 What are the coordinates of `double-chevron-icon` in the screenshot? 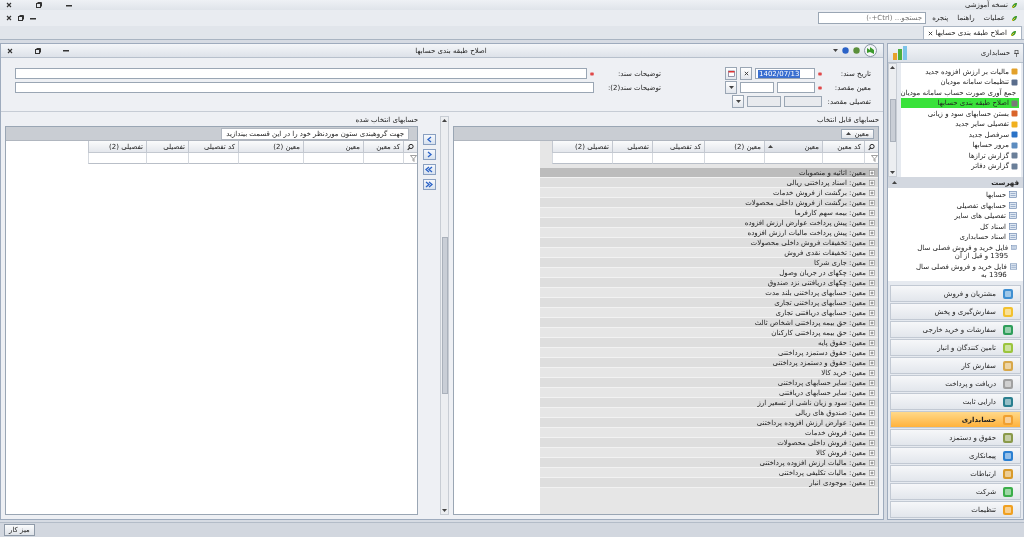 It's located at (429, 184).